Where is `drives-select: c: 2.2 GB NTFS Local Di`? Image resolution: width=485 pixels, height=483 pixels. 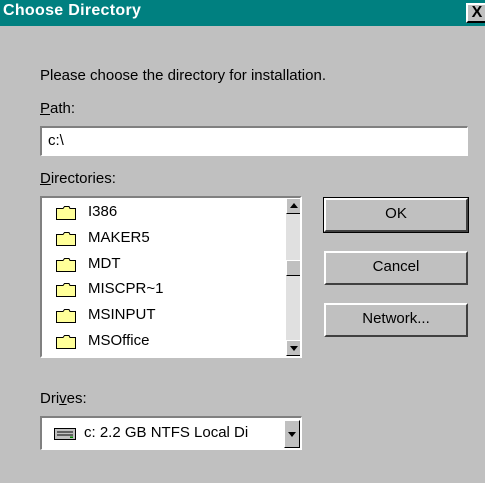 drives-select: c: 2.2 GB NTFS Local Di is located at coordinates (171, 433).